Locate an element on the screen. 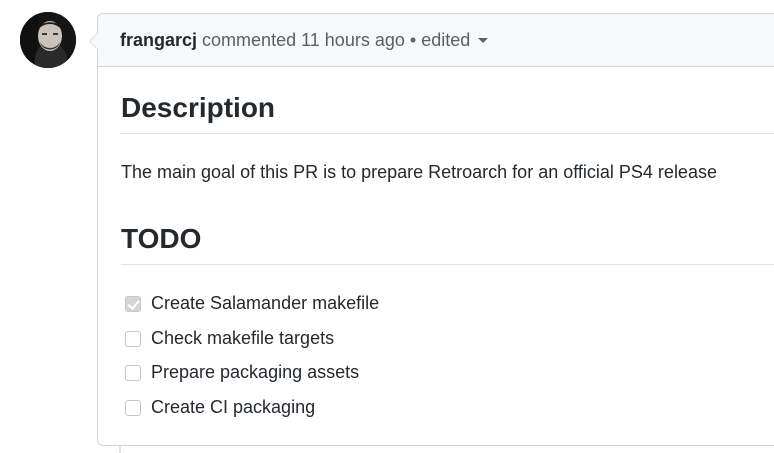  todo-heading: TODO is located at coordinates (161, 238).